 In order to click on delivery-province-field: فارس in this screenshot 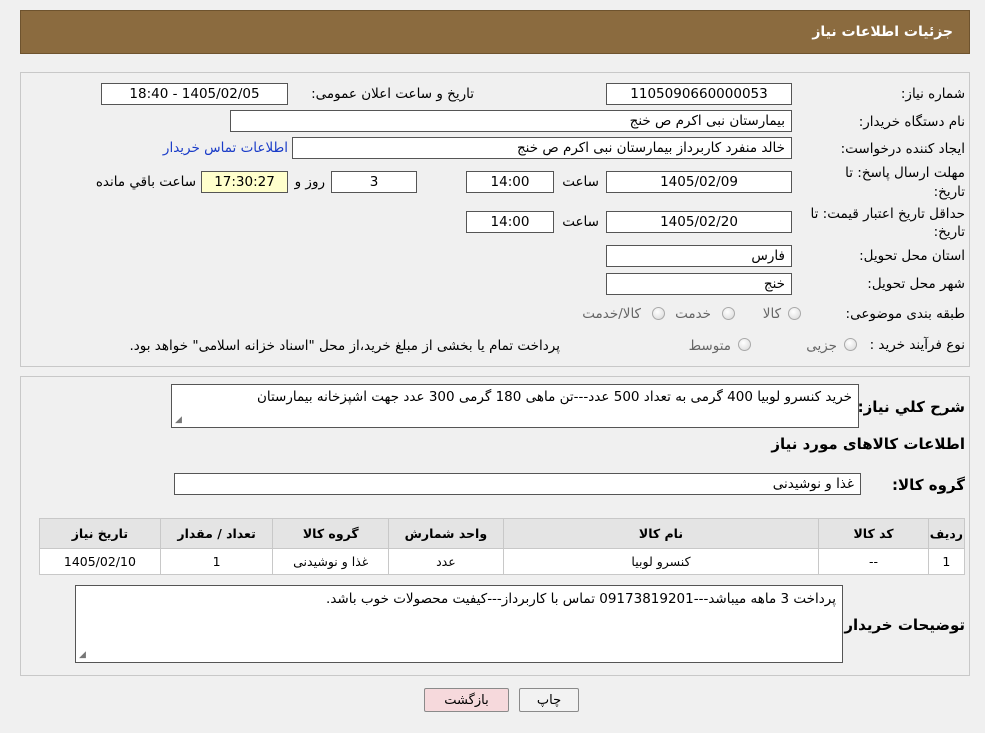, I will do `click(699, 256)`.